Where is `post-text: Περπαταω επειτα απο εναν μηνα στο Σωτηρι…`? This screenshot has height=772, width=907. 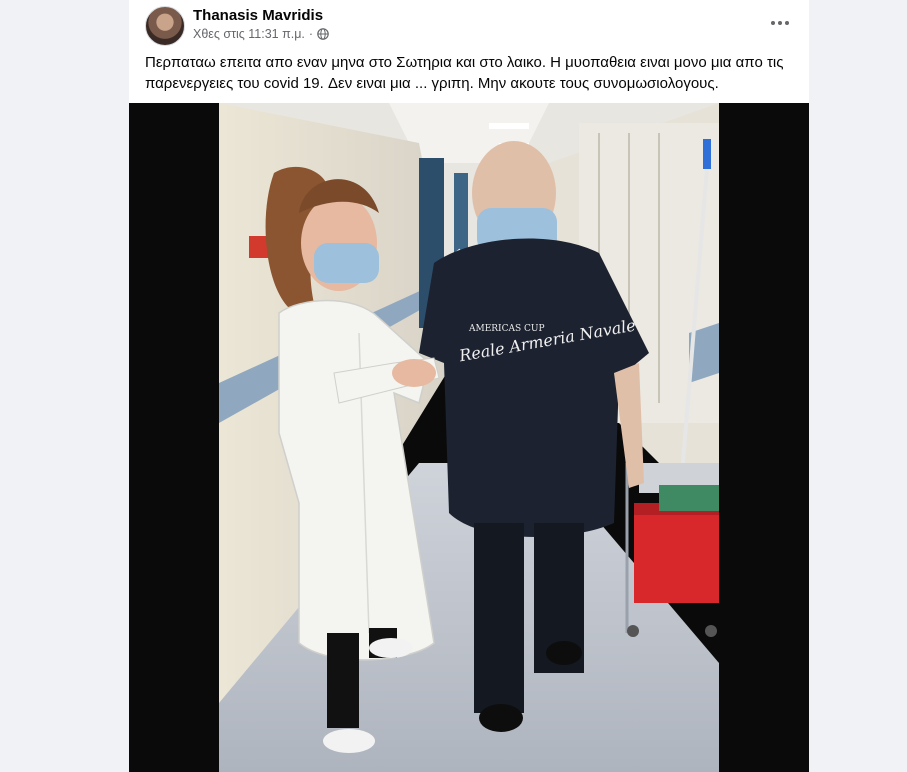
post-text: Περπαταω επειτα απο εναν μηνα στο Σωτηρι… is located at coordinates (464, 73).